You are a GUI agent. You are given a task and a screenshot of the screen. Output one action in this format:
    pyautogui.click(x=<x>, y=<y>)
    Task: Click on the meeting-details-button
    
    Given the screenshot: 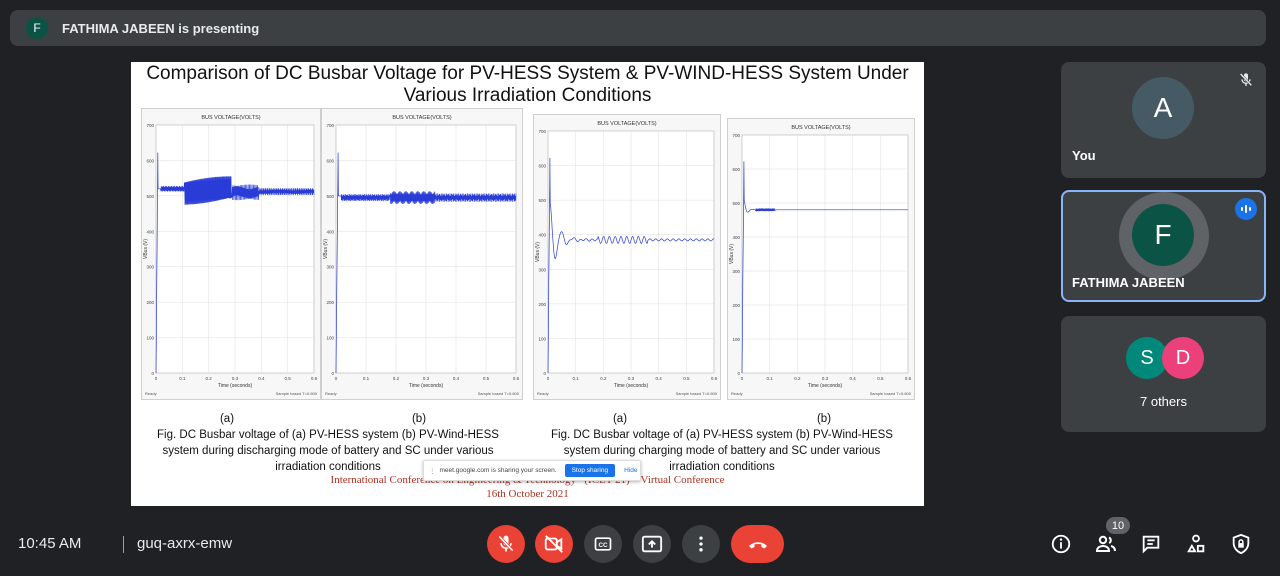 What is the action you would take?
    pyautogui.click(x=1061, y=544)
    